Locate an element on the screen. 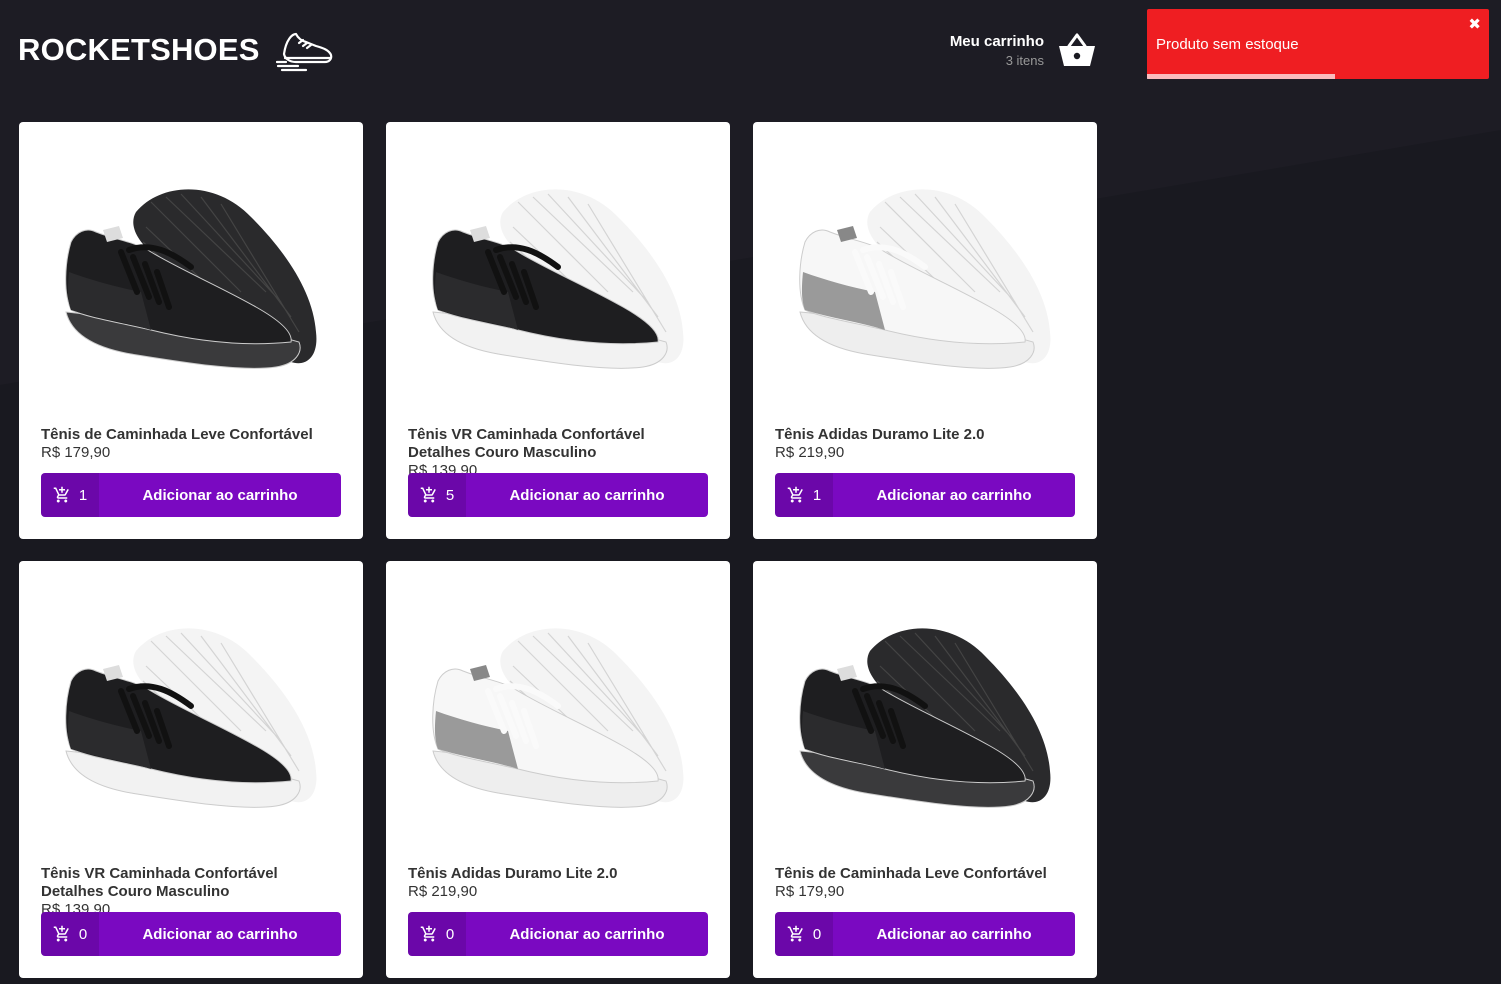  toast-message: Produto sem estoque is located at coordinates (1227, 44).